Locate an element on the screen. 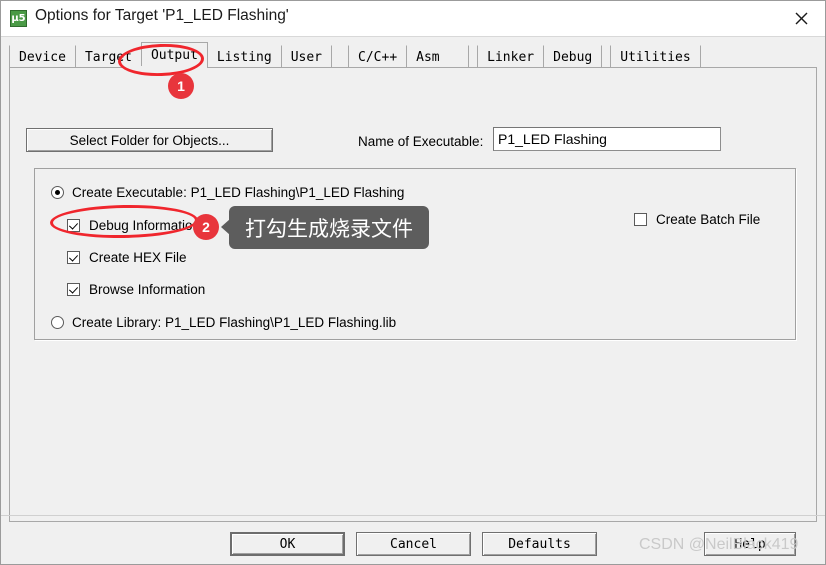 The image size is (826, 565). keil-uvision-icon: μ5 is located at coordinates (18, 18).